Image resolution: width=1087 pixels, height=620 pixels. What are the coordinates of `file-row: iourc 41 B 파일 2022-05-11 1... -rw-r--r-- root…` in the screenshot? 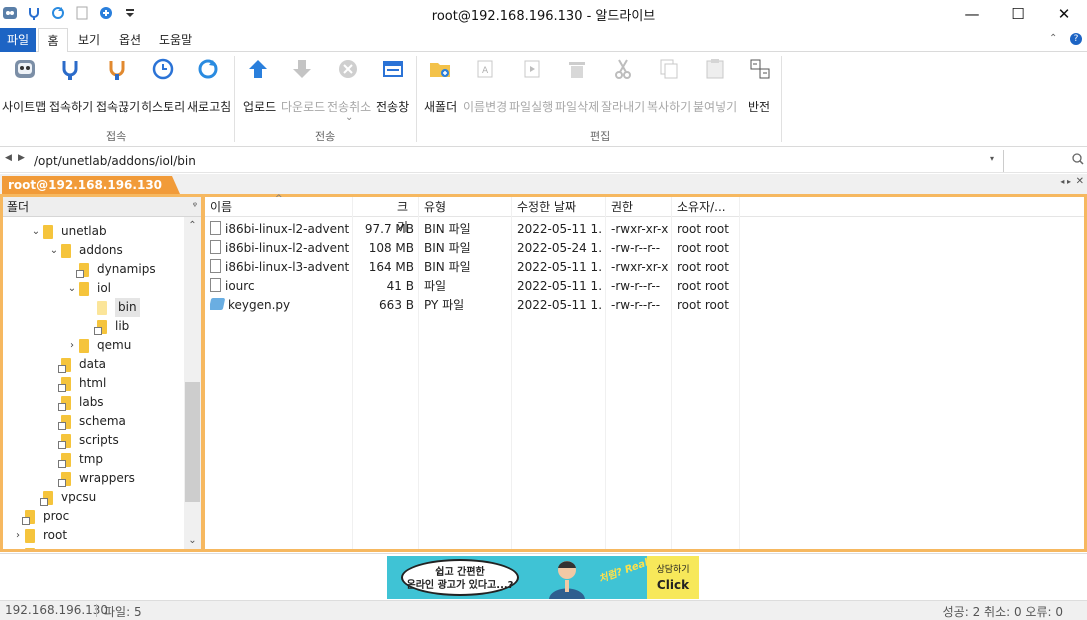 It's located at (472, 286).